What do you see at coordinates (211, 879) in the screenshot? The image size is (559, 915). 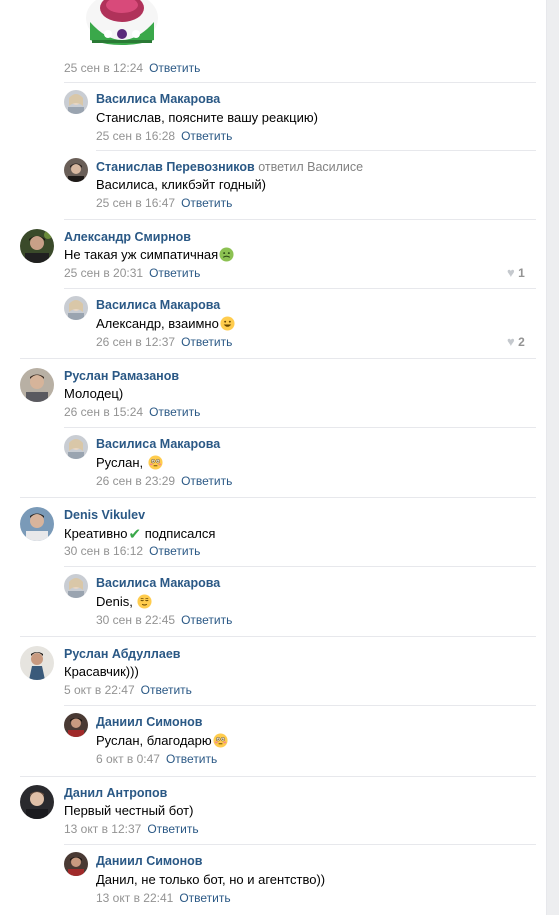 I see `comment-text: Данил, не только бот, но и агентство))` at bounding box center [211, 879].